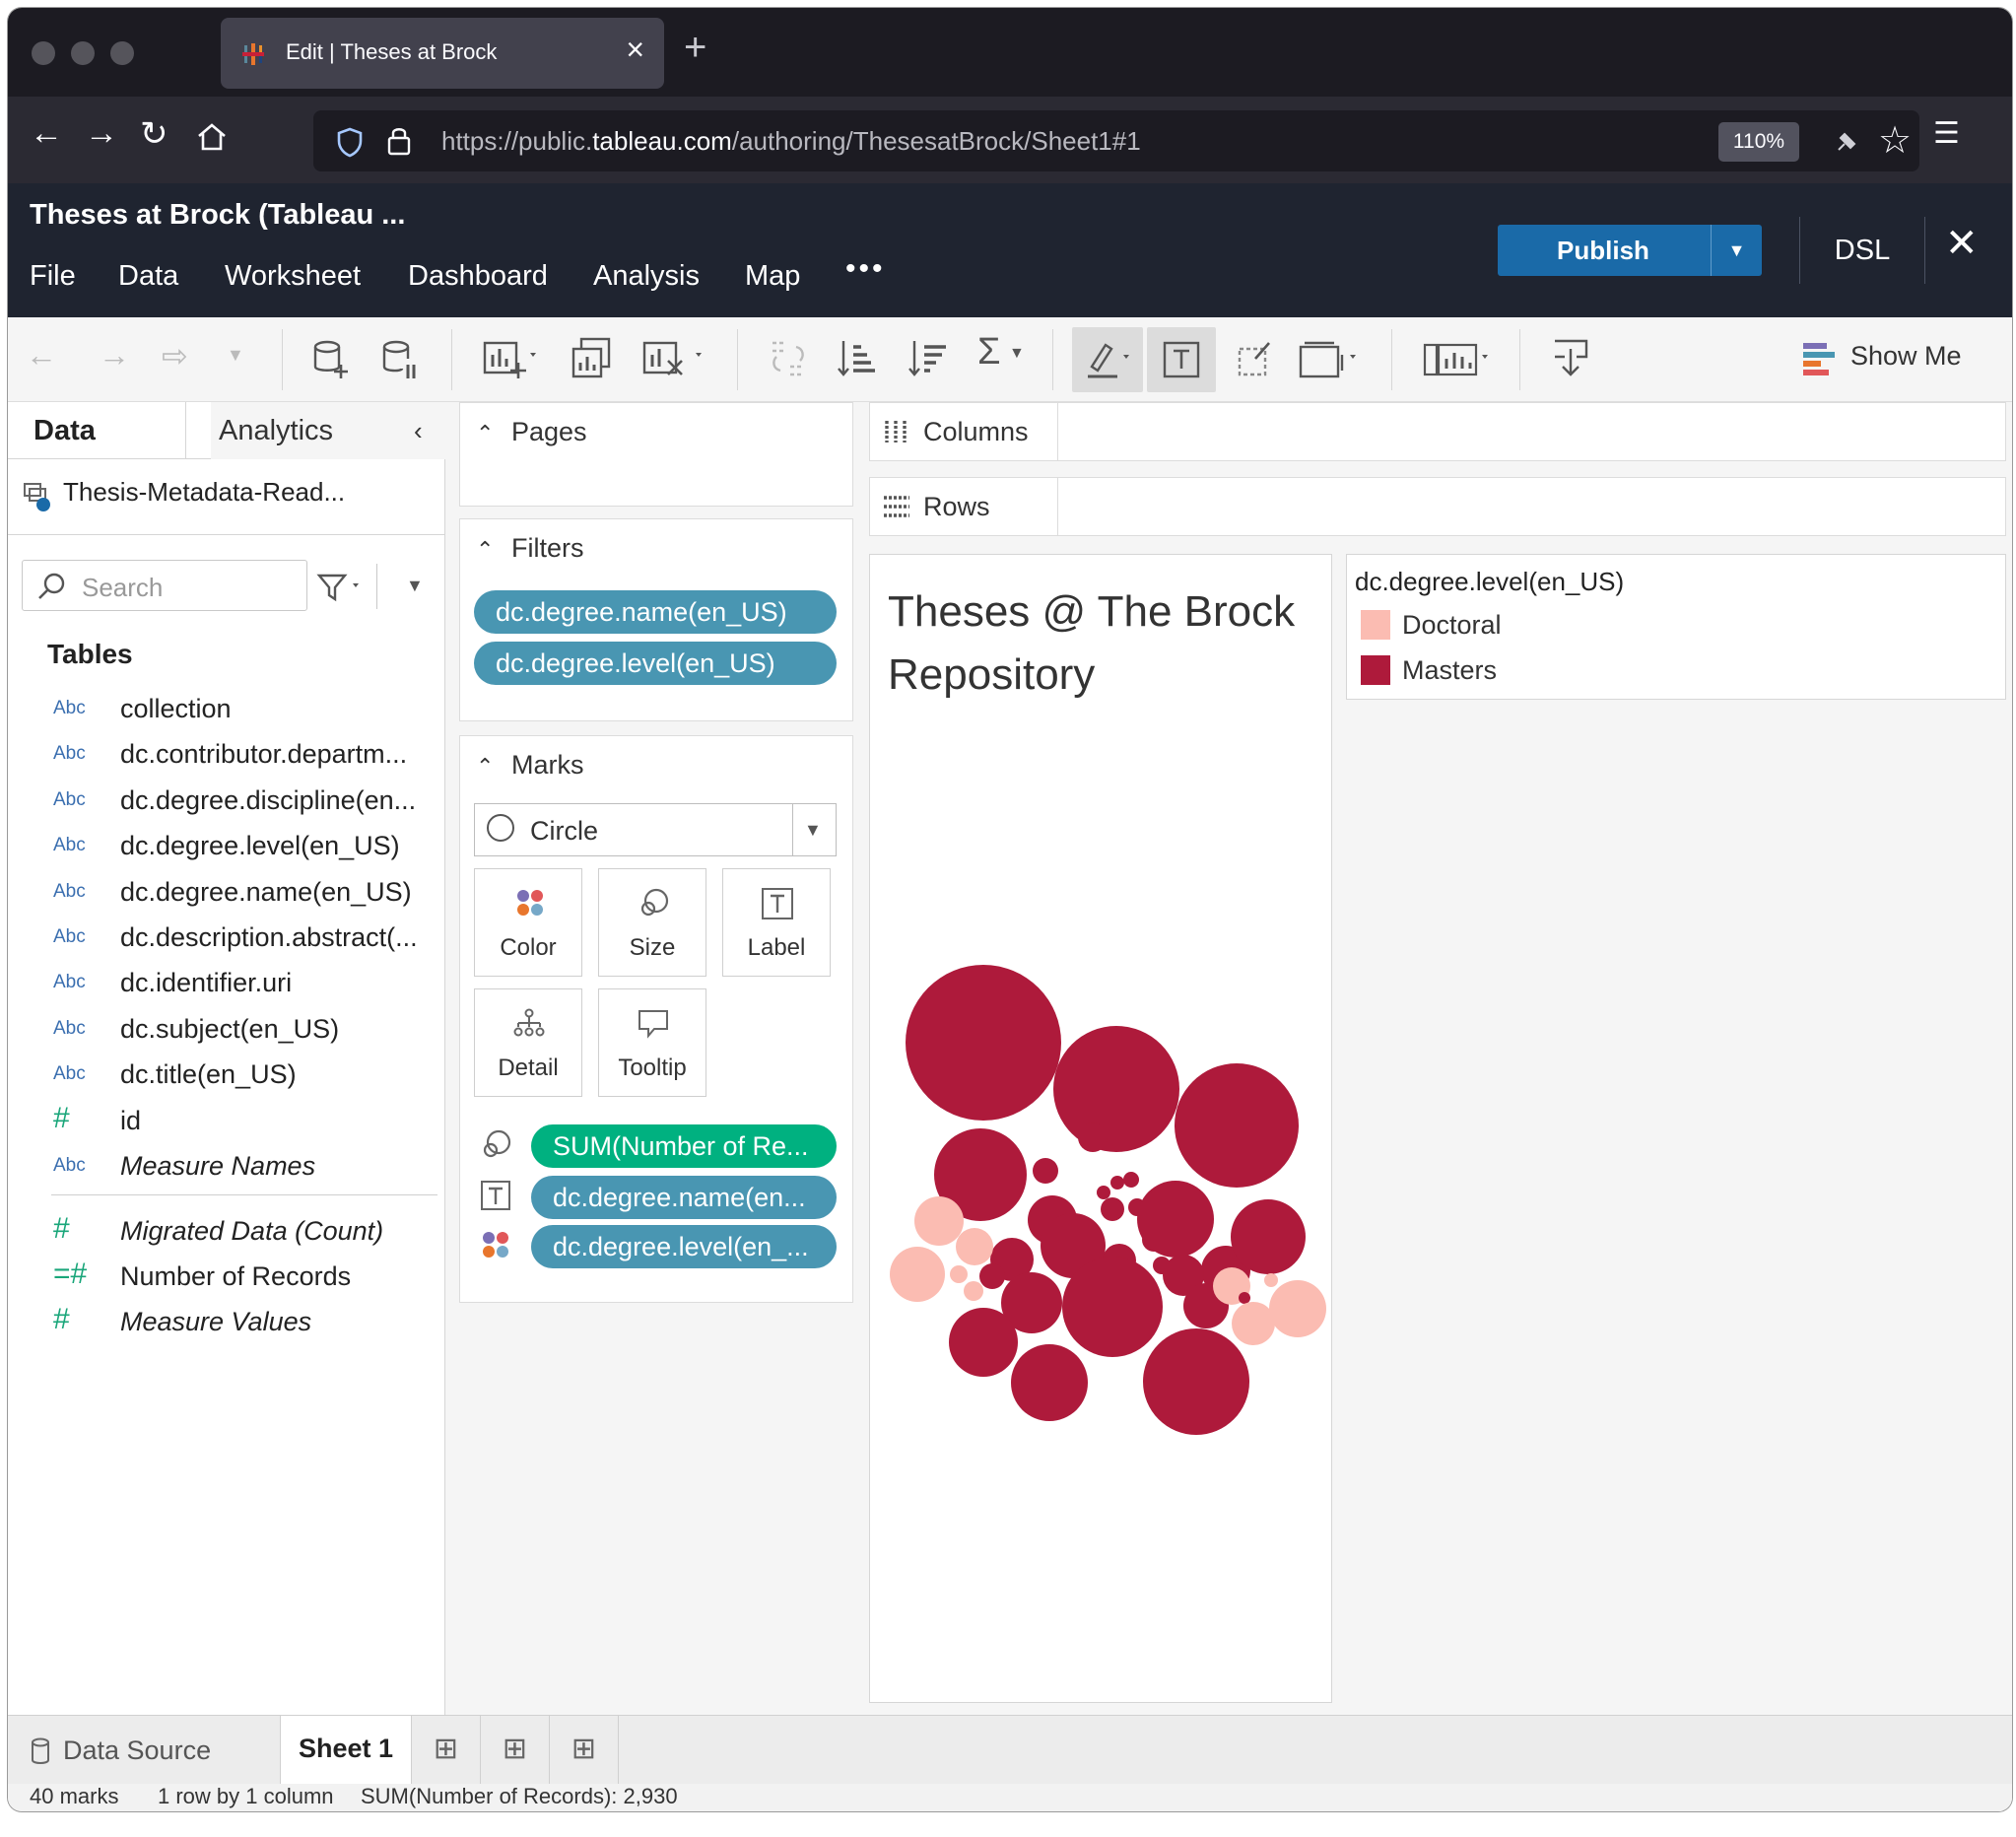  What do you see at coordinates (1736, 250) in the screenshot?
I see `publish-dropdown-icon: ▼` at bounding box center [1736, 250].